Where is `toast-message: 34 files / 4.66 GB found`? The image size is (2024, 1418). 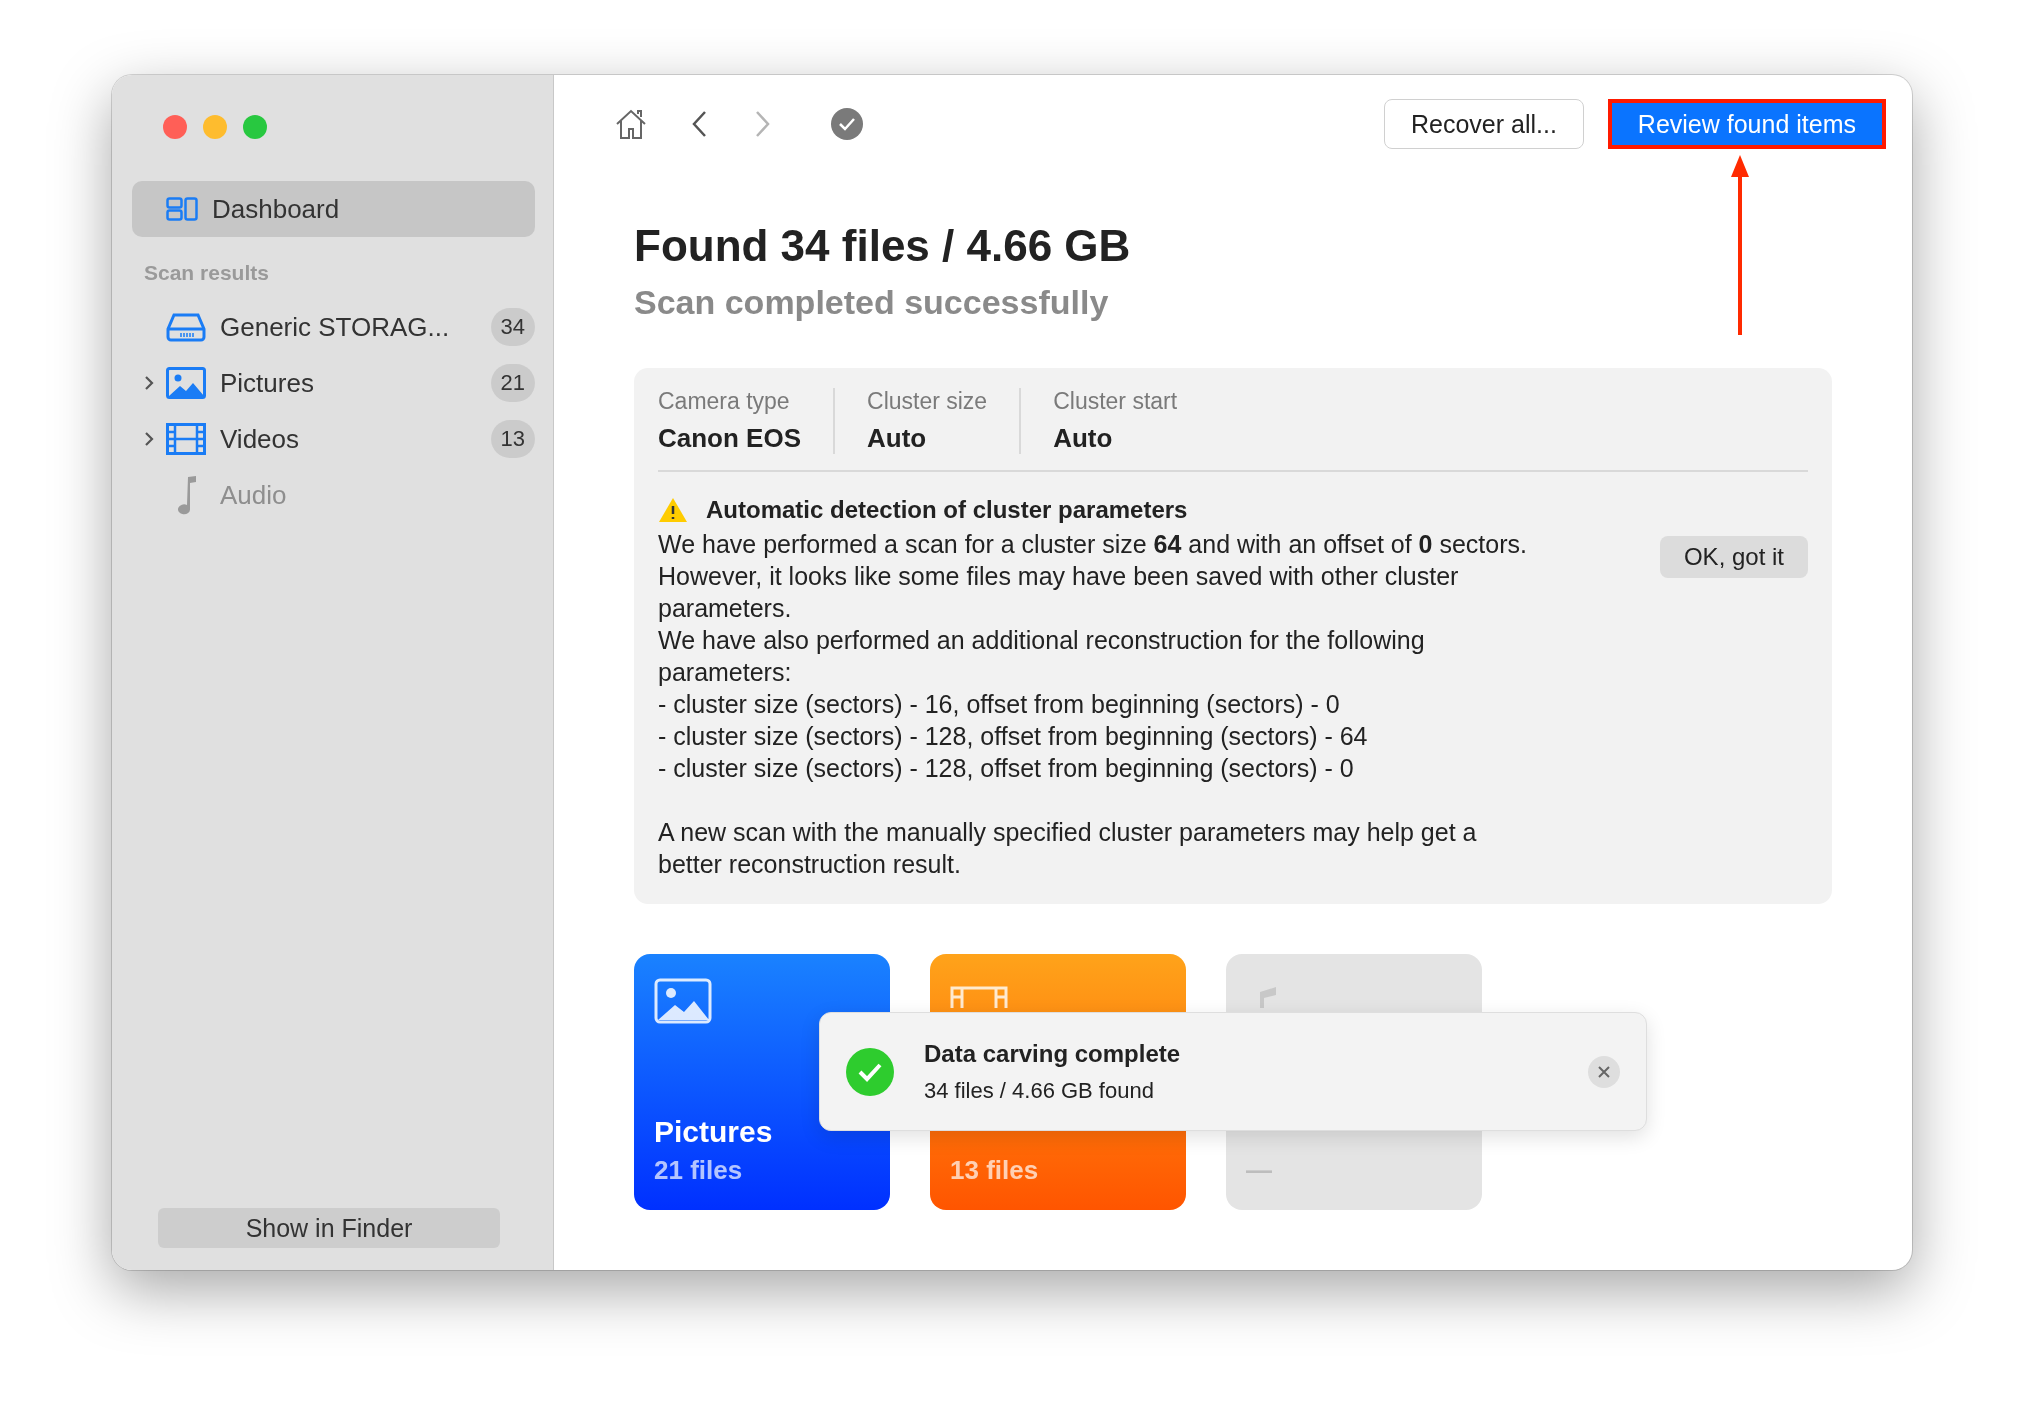 toast-message: 34 files / 4.66 GB found is located at coordinates (1039, 1090).